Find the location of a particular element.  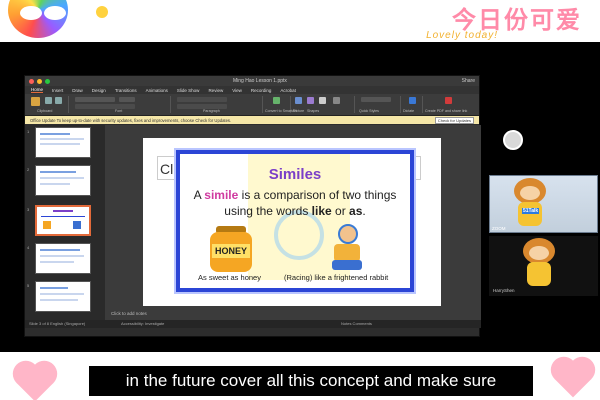

notes-placeholder: Click to add notes is located at coordinates (129, 313).